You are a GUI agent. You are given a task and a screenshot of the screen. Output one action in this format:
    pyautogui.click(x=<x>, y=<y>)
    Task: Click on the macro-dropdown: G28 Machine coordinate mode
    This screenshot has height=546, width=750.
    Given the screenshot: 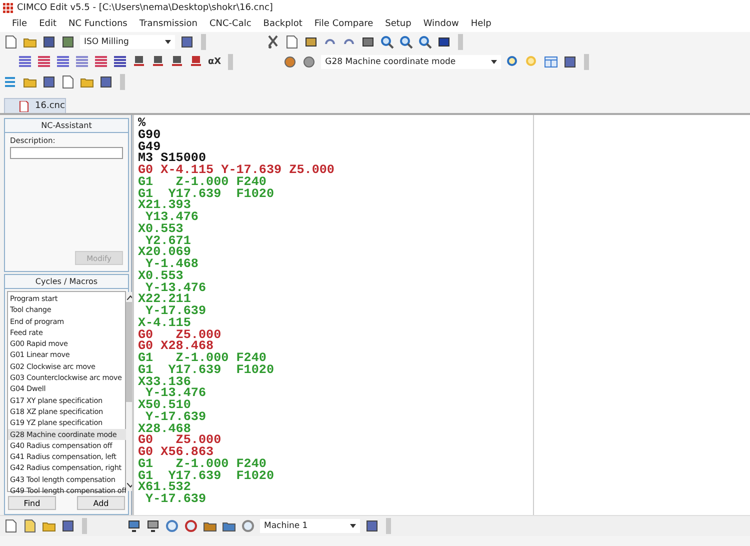 What is the action you would take?
    pyautogui.click(x=411, y=62)
    